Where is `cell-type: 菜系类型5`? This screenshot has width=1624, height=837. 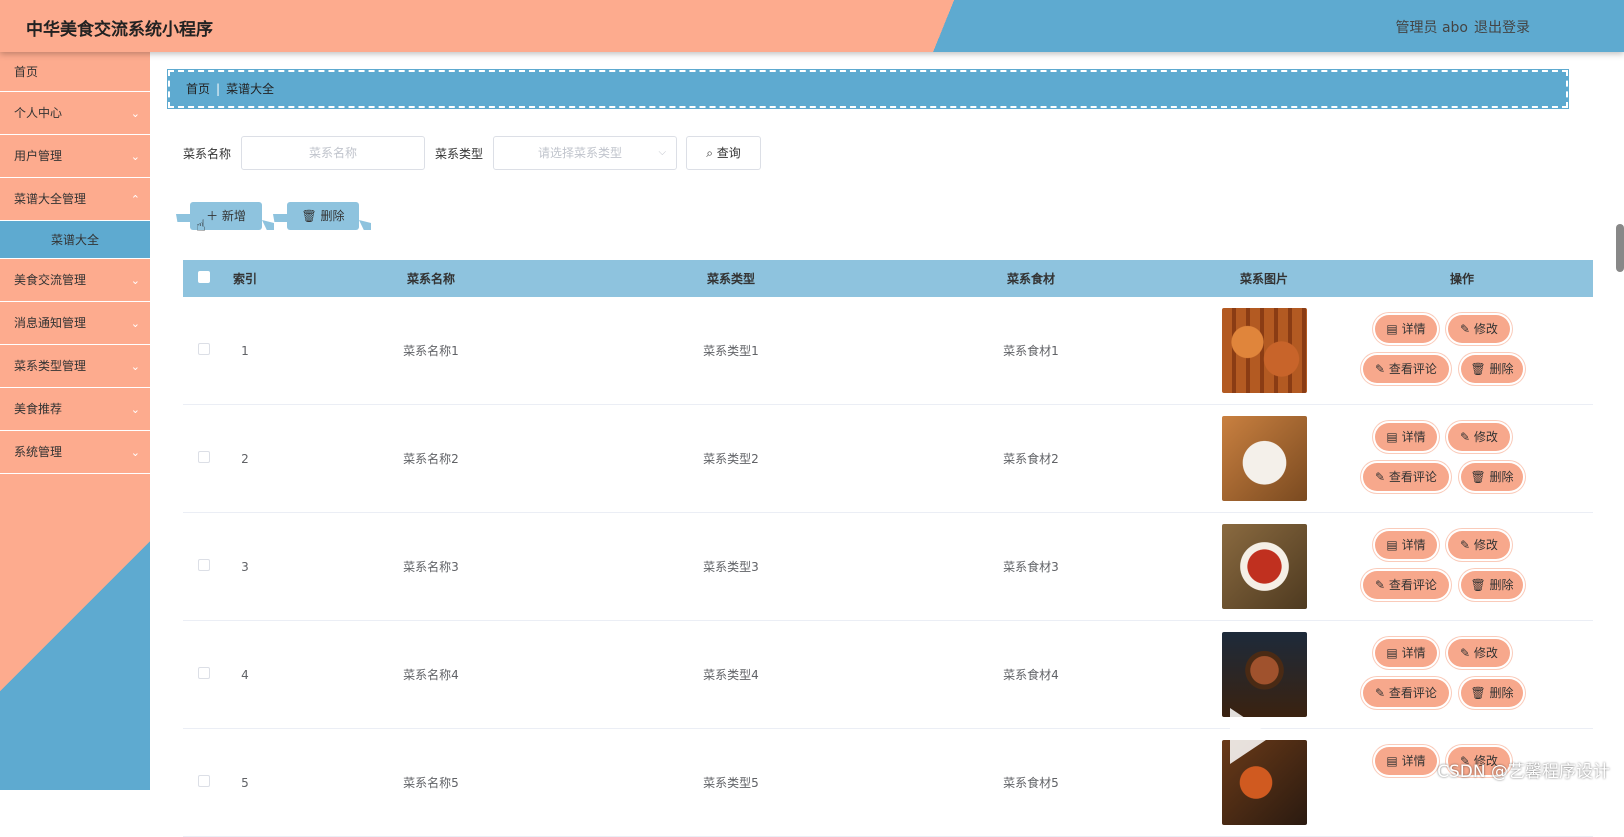 cell-type: 菜系类型5 is located at coordinates (731, 782).